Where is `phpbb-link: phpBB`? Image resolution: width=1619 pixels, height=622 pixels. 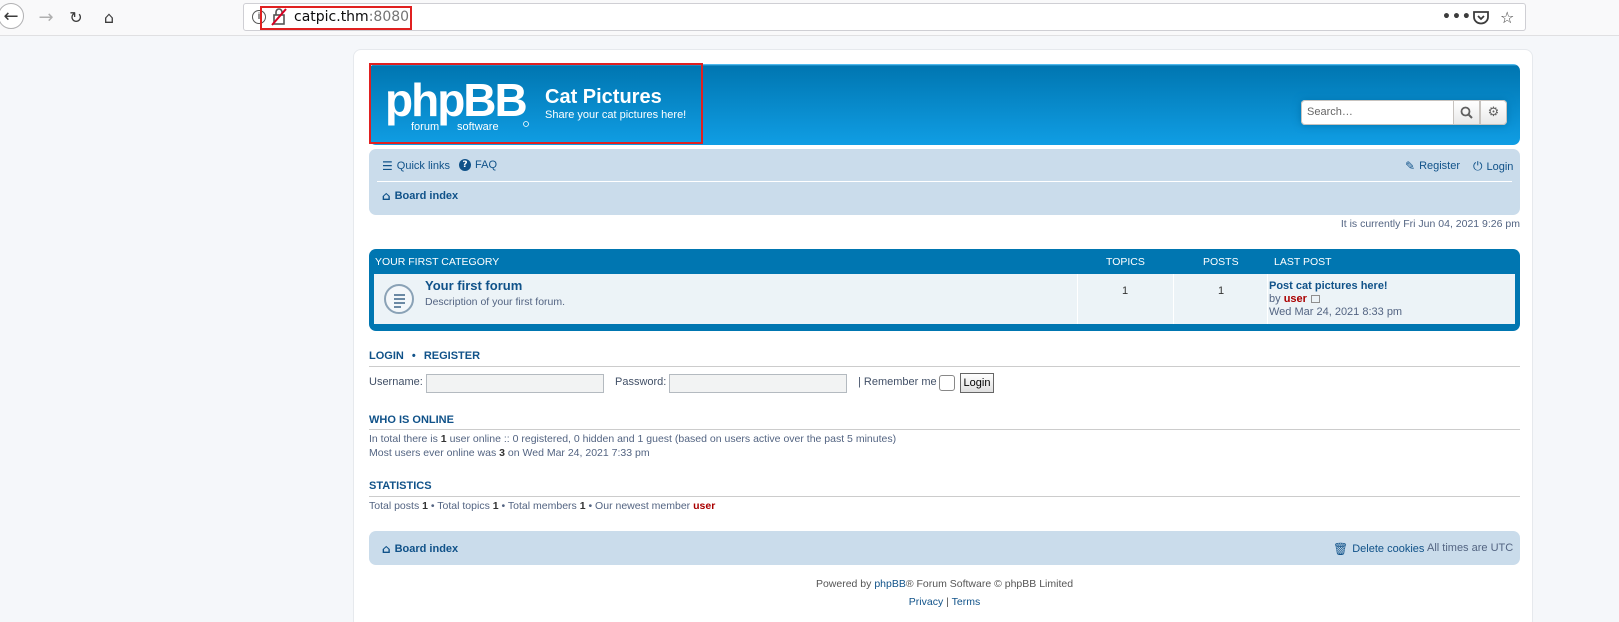
phpbb-link: phpBB is located at coordinates (890, 584).